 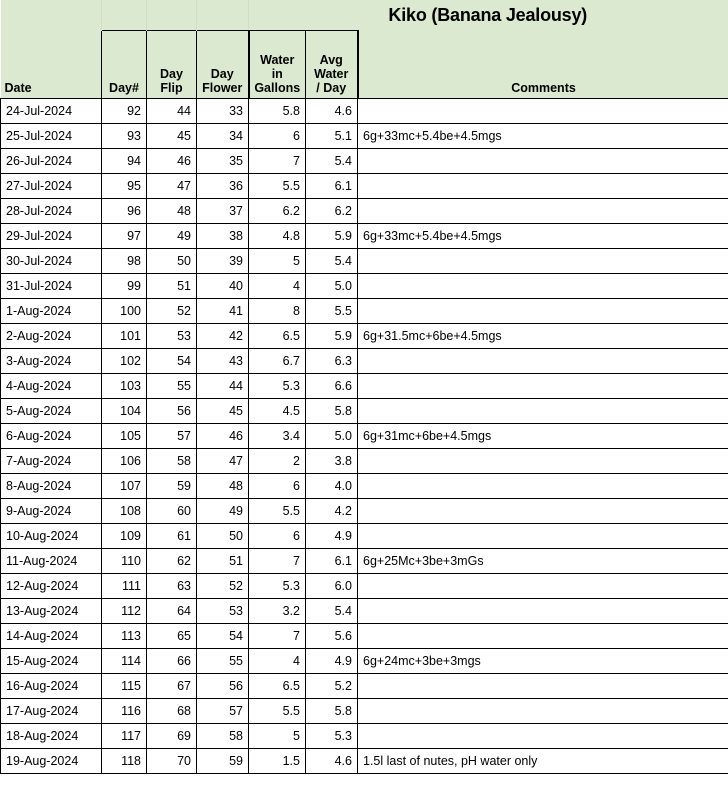 What do you see at coordinates (51, 736) in the screenshot?
I see `cell-date: 18-Aug-2024` at bounding box center [51, 736].